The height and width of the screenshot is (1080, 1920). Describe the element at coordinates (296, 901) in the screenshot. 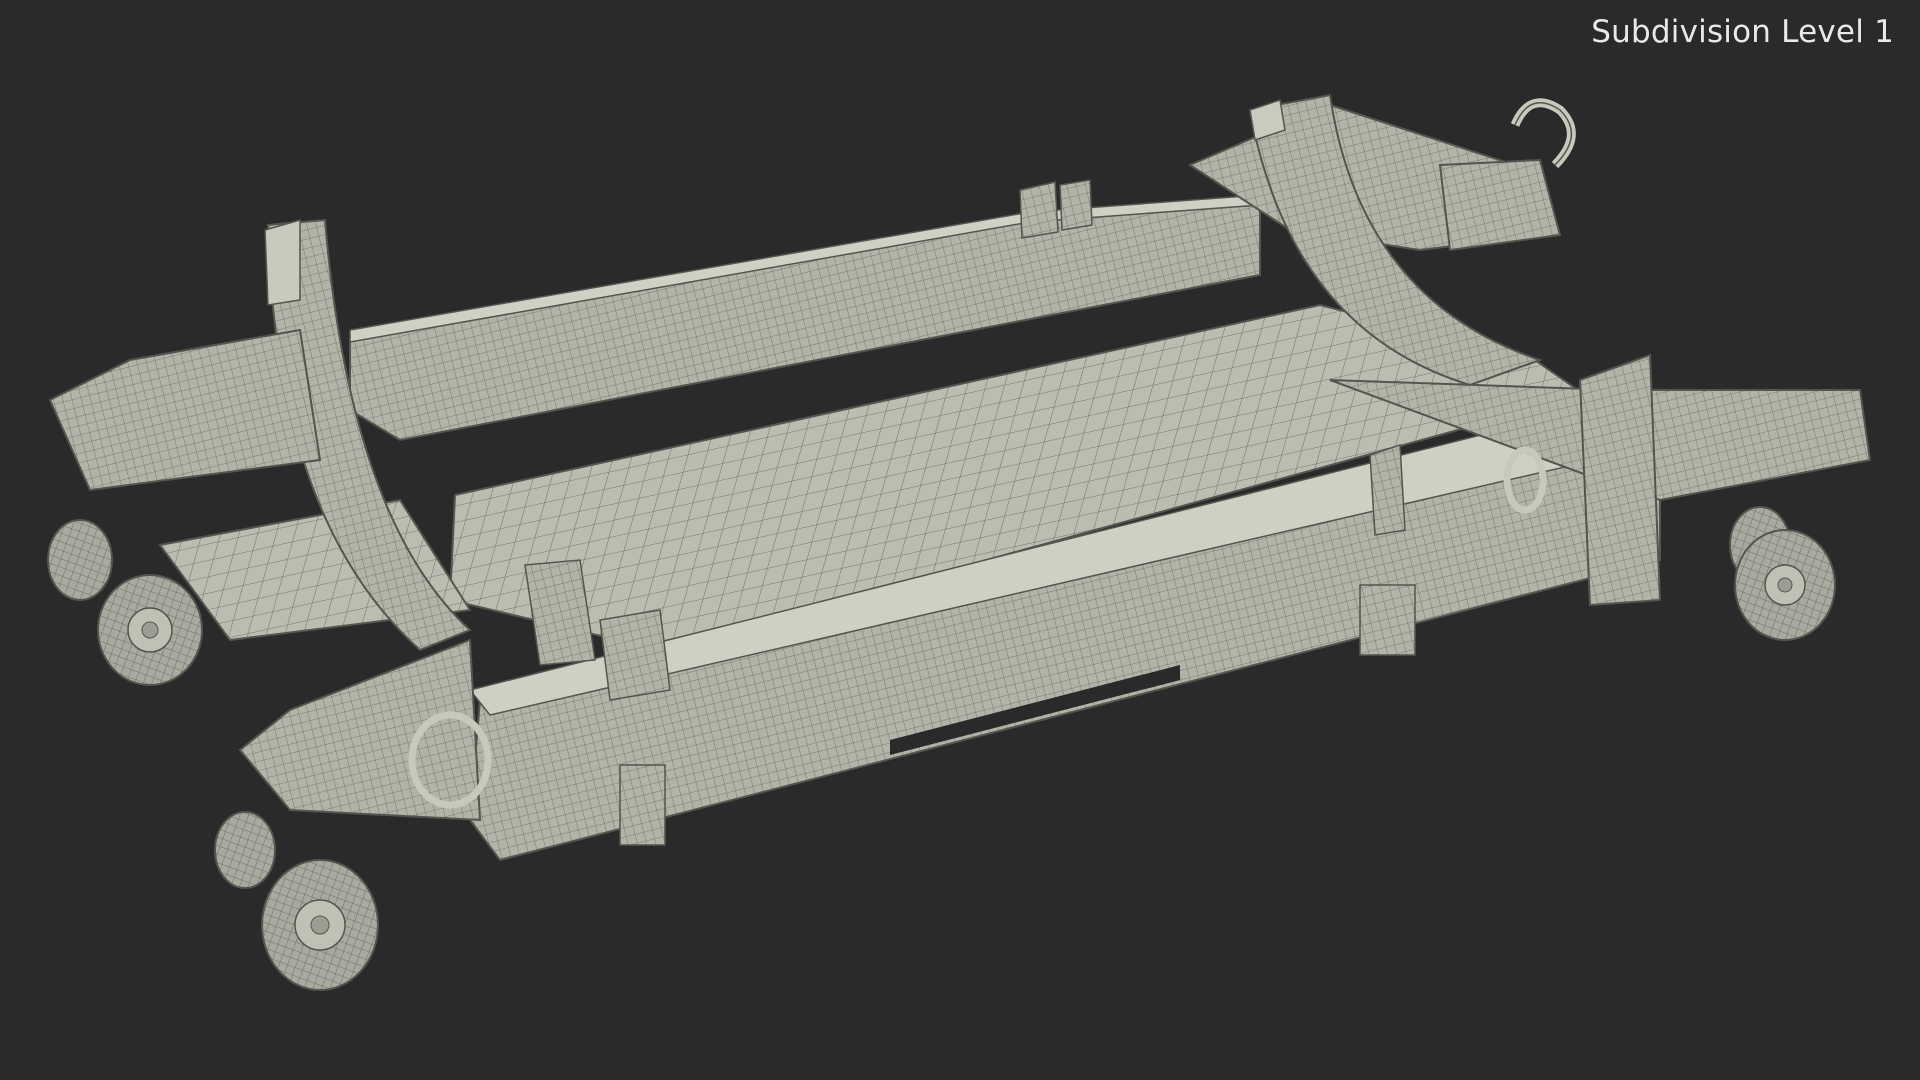

I see `caster-wheel-left-front` at that location.